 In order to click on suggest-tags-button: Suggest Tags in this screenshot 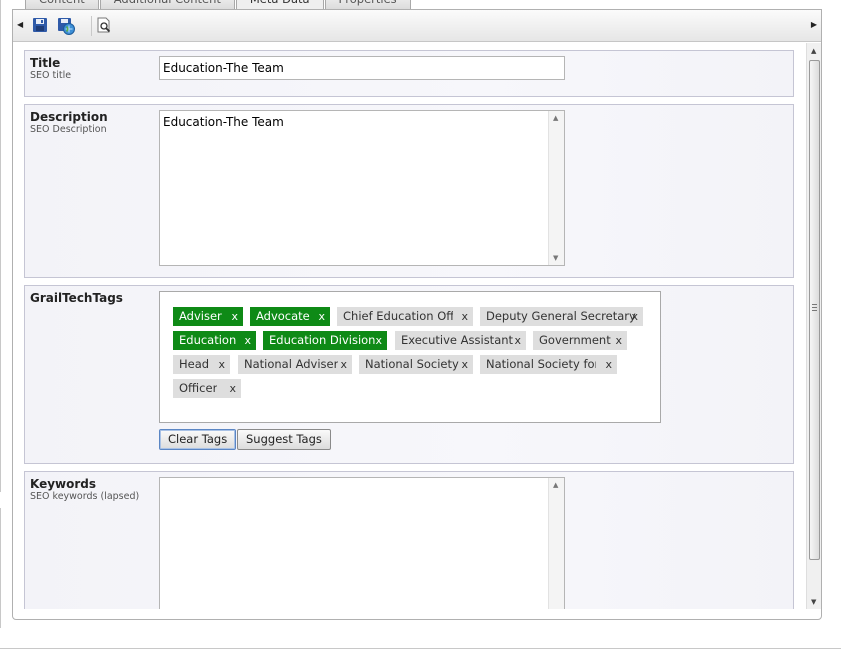, I will do `click(284, 439)`.